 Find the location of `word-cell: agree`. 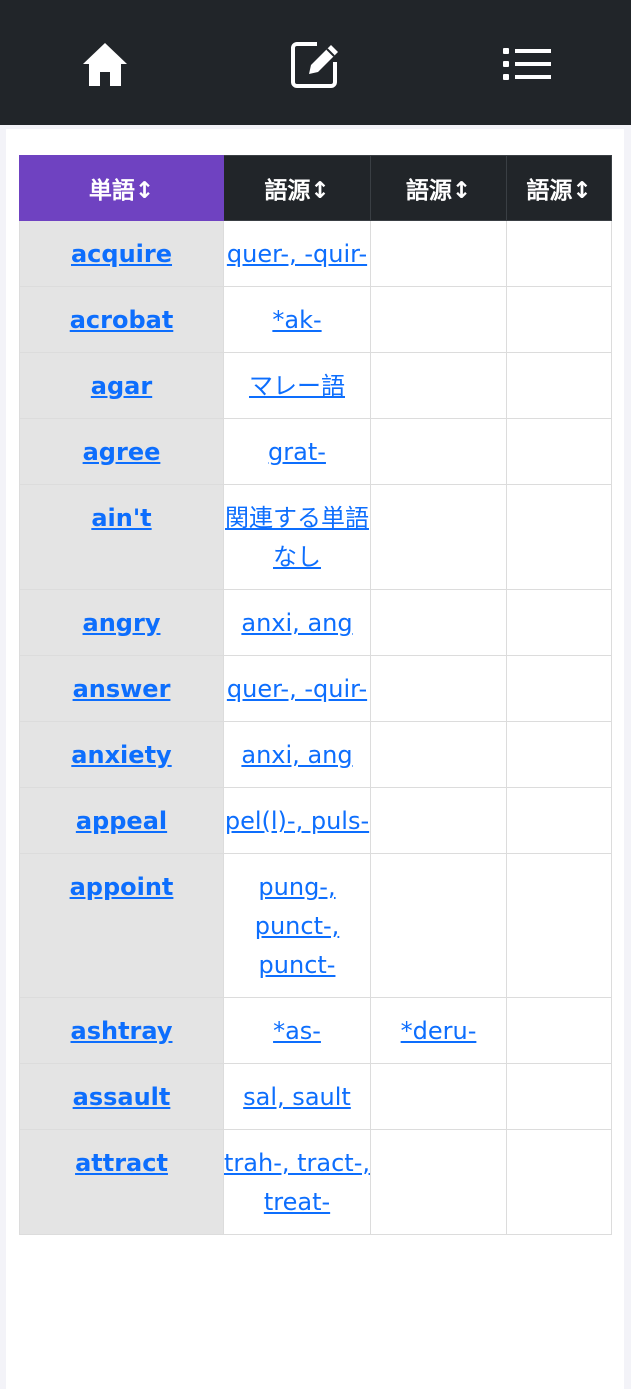

word-cell: agree is located at coordinates (121, 451).